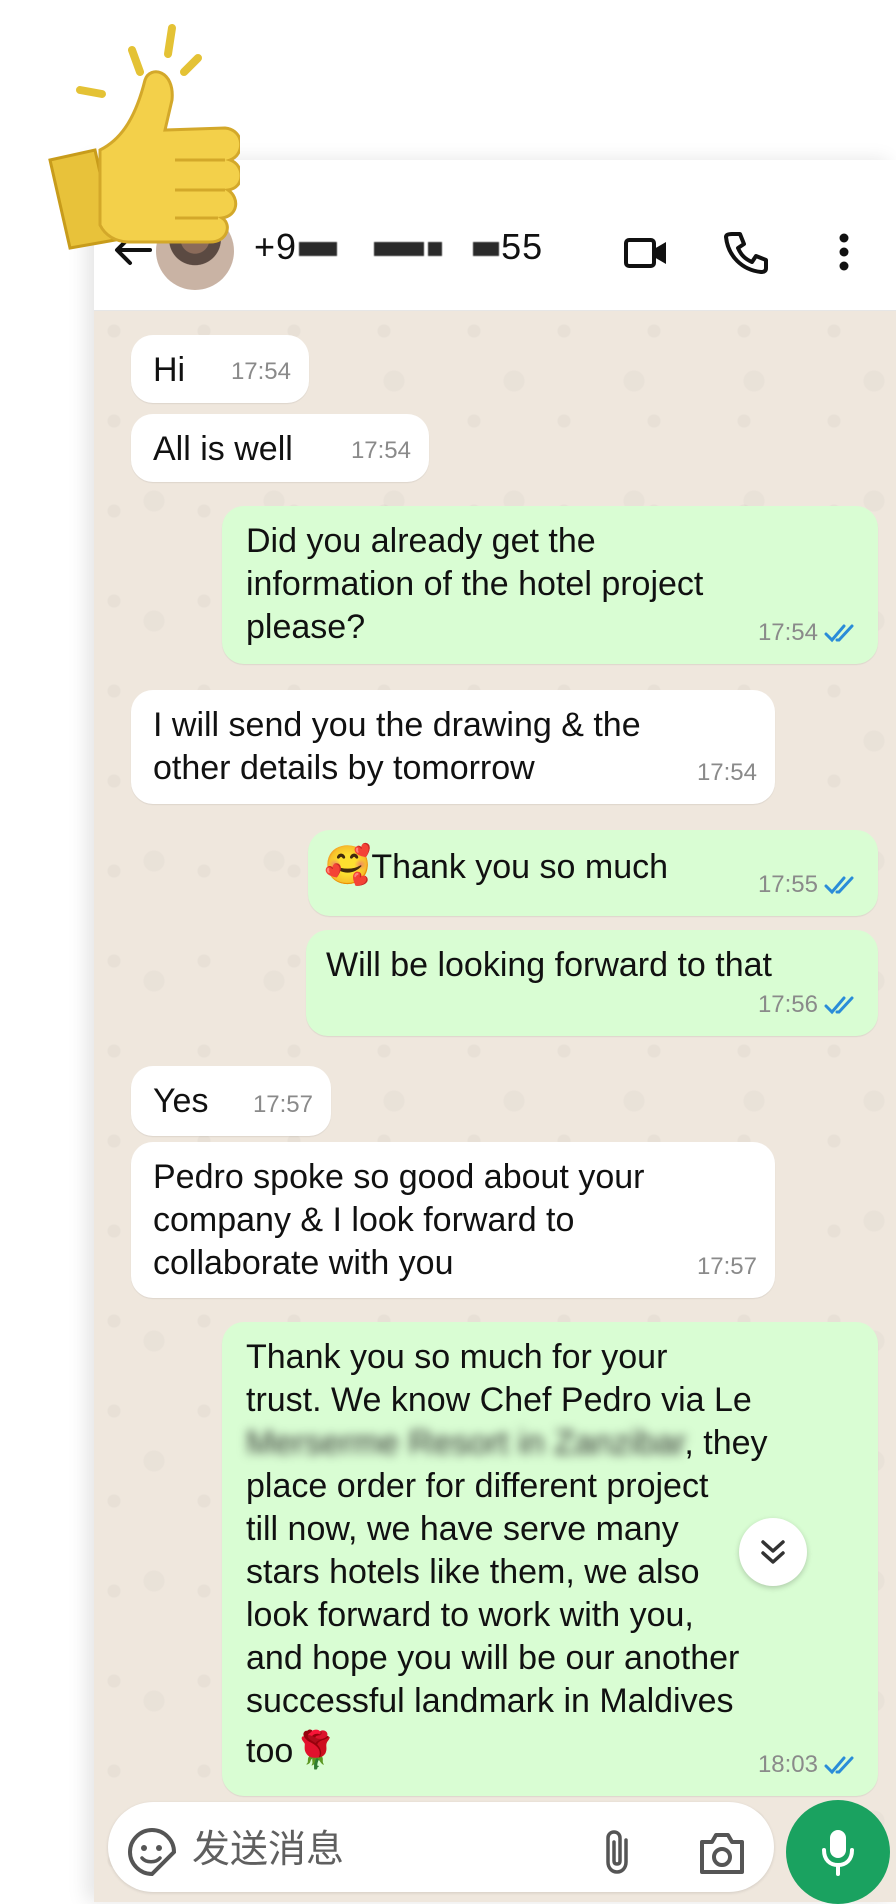 Image resolution: width=896 pixels, height=1904 pixels. I want to click on mic-icon, so click(838, 1853).